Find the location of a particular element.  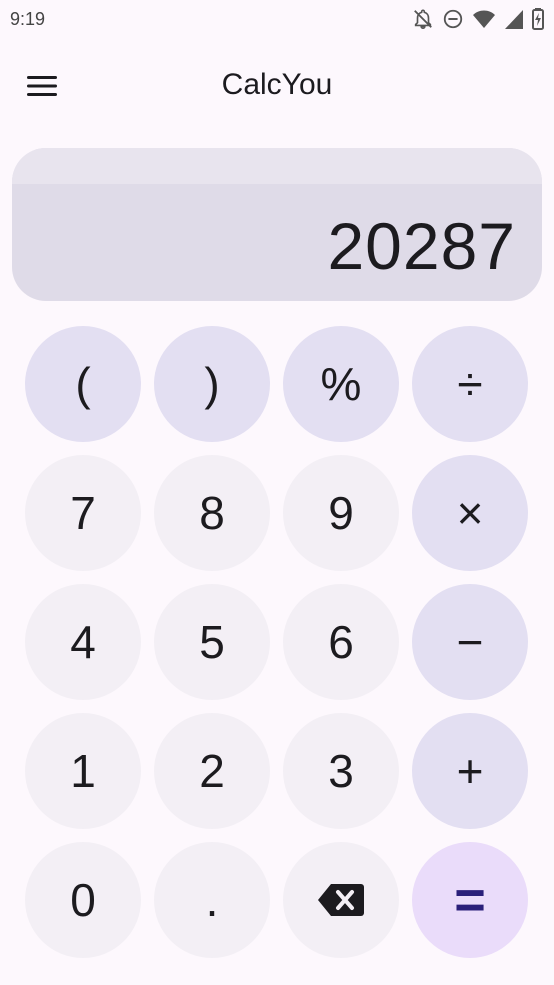

four-button: 4 is located at coordinates (83, 642).